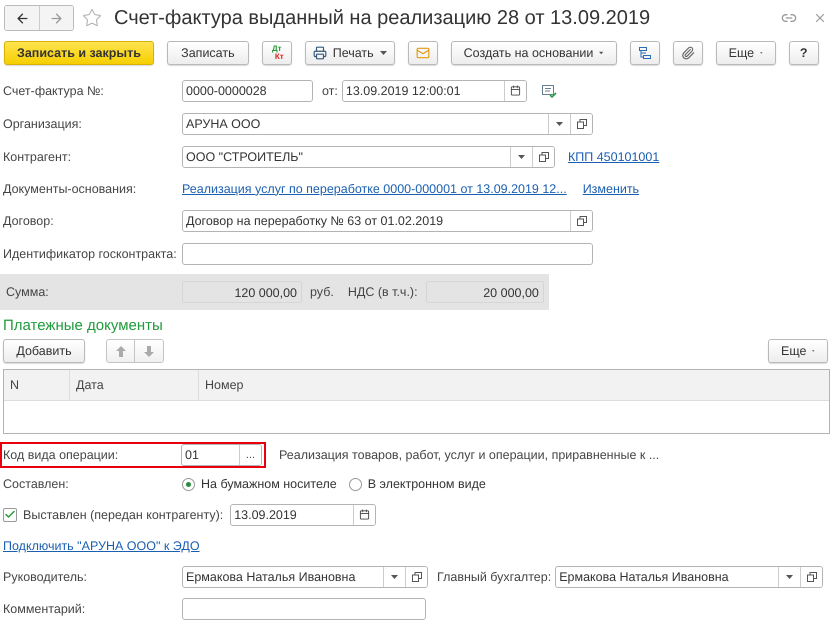  What do you see at coordinates (304, 609) in the screenshot?
I see `comment-field` at bounding box center [304, 609].